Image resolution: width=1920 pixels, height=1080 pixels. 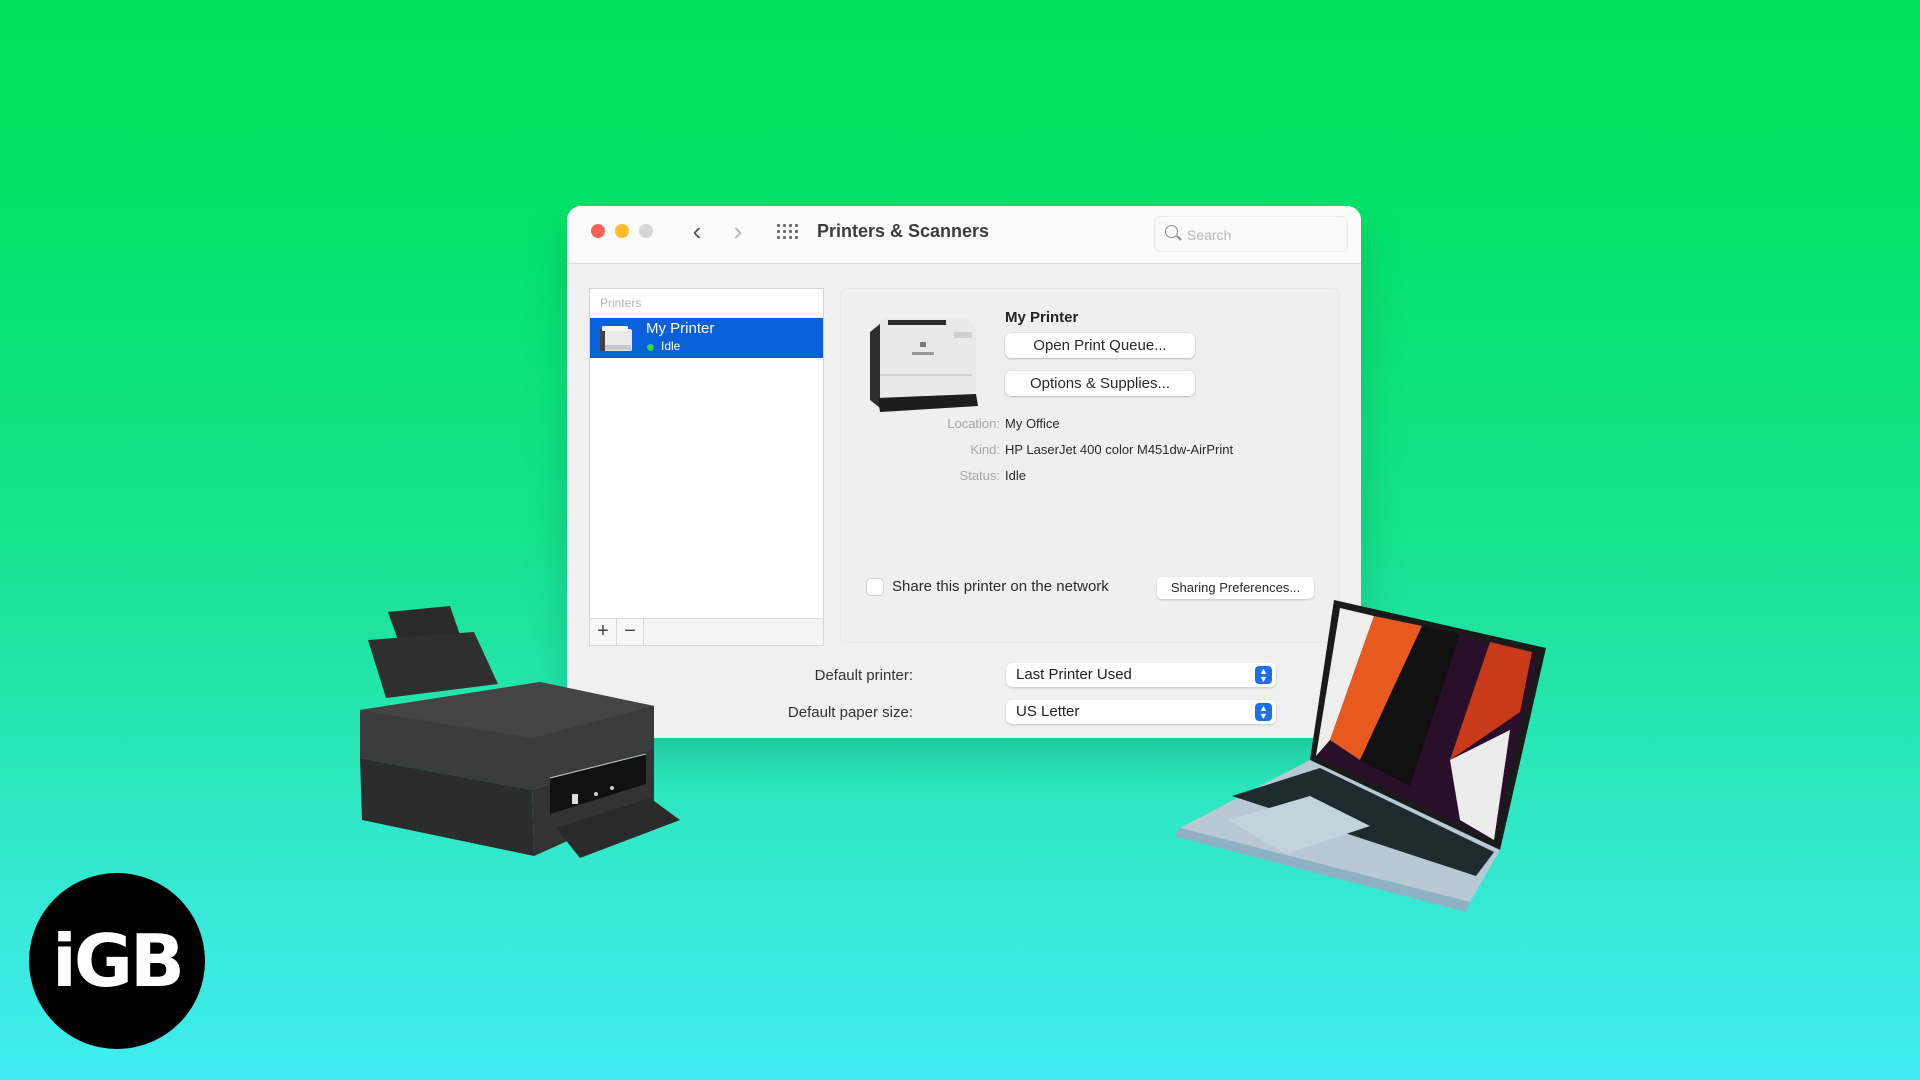 I want to click on status-dot-icon, so click(x=650, y=347).